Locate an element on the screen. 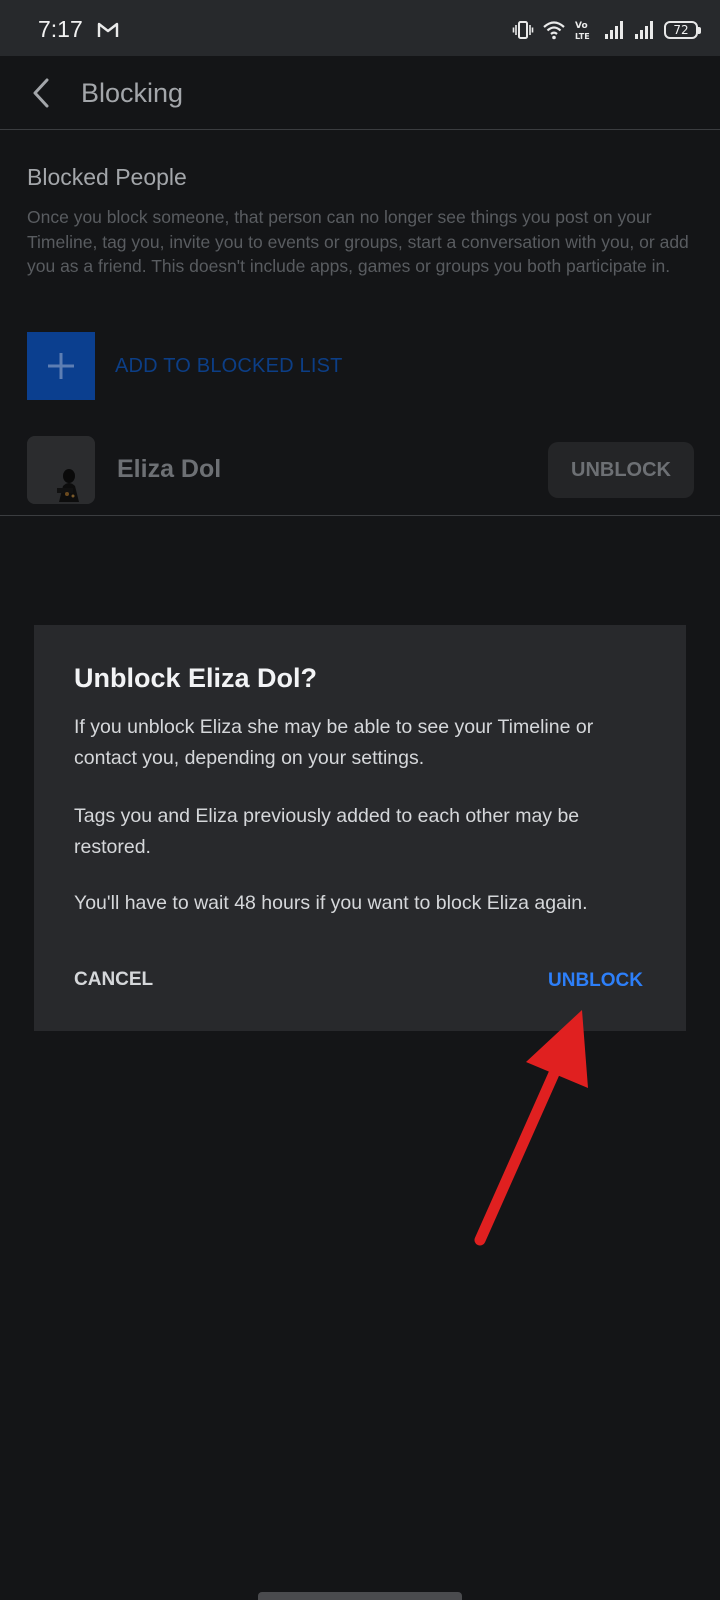 The width and height of the screenshot is (720, 1600). volte-top-text: Vo is located at coordinates (581, 26).